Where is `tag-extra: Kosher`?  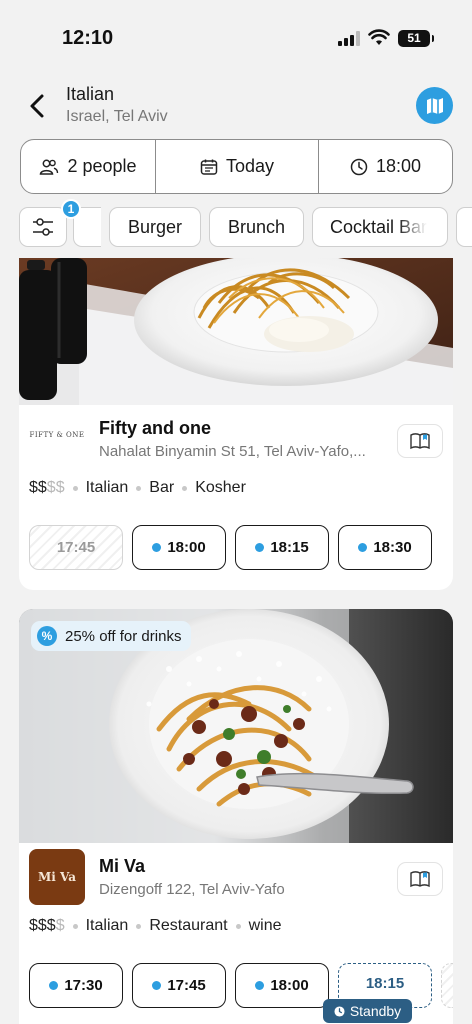
tag-extra: Kosher is located at coordinates (220, 487).